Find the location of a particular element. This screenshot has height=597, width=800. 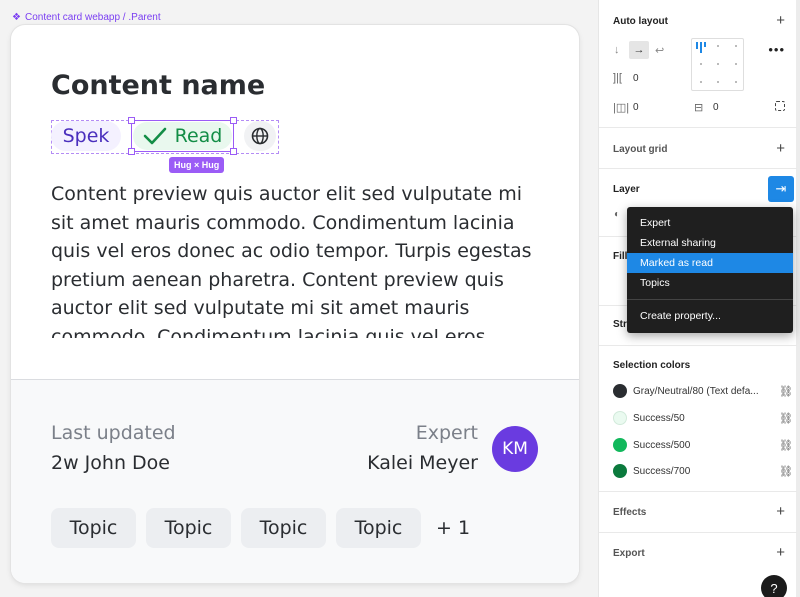

color-style-name: Success/700 is located at coordinates (662, 471).